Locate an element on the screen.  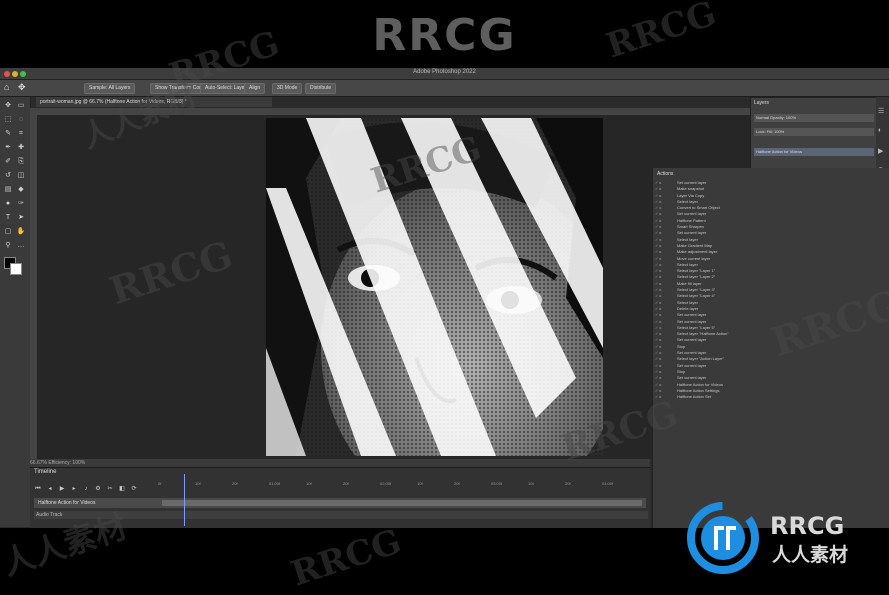
horizontal-ruler is located at coordinates (390, 111).